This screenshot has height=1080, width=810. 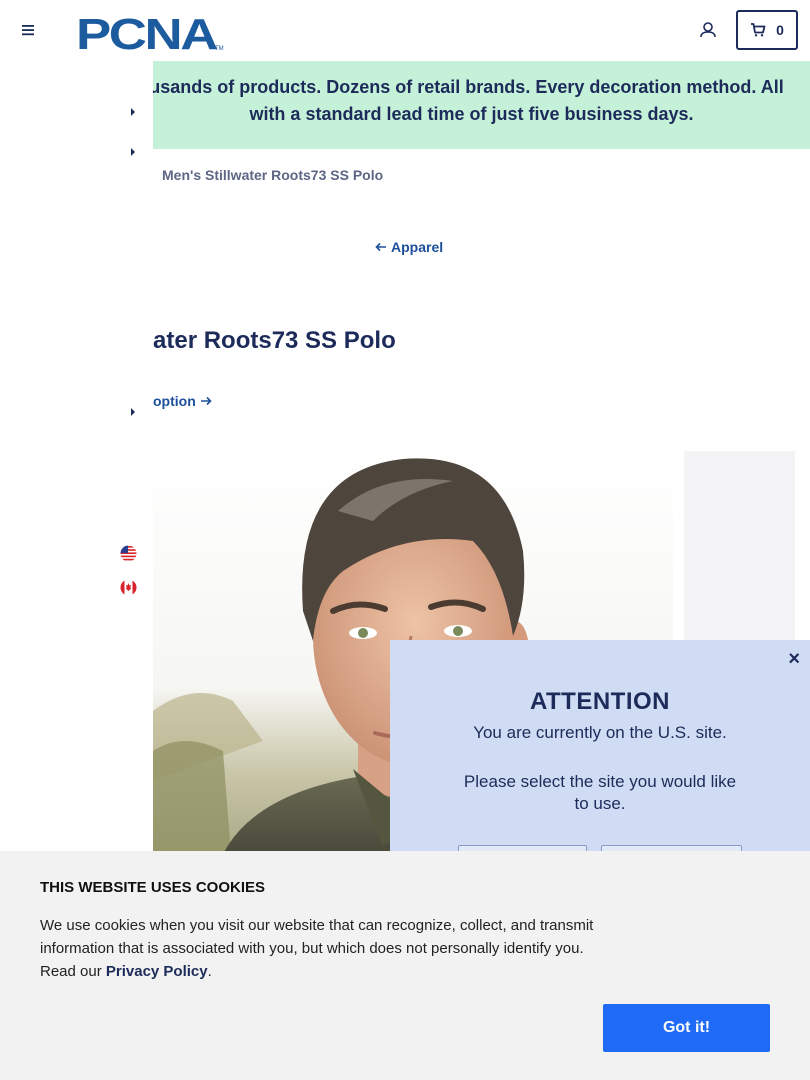 I want to click on cart-count: 0, so click(x=780, y=30).